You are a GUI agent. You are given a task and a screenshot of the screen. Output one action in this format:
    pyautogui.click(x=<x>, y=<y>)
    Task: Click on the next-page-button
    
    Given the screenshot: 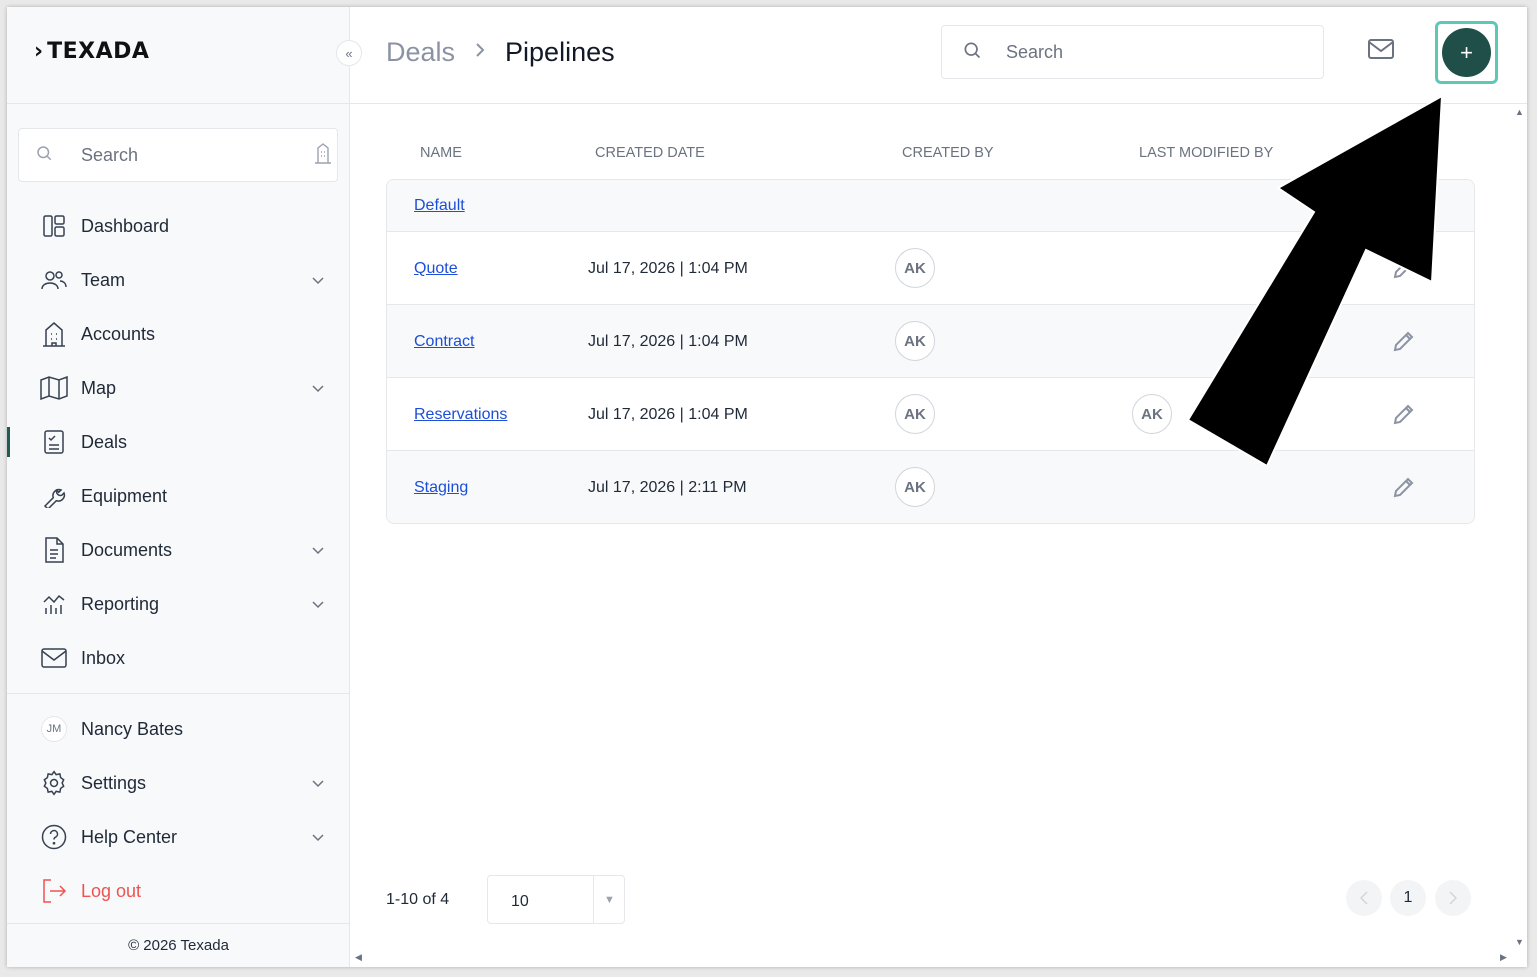 What is the action you would take?
    pyautogui.click(x=1453, y=898)
    